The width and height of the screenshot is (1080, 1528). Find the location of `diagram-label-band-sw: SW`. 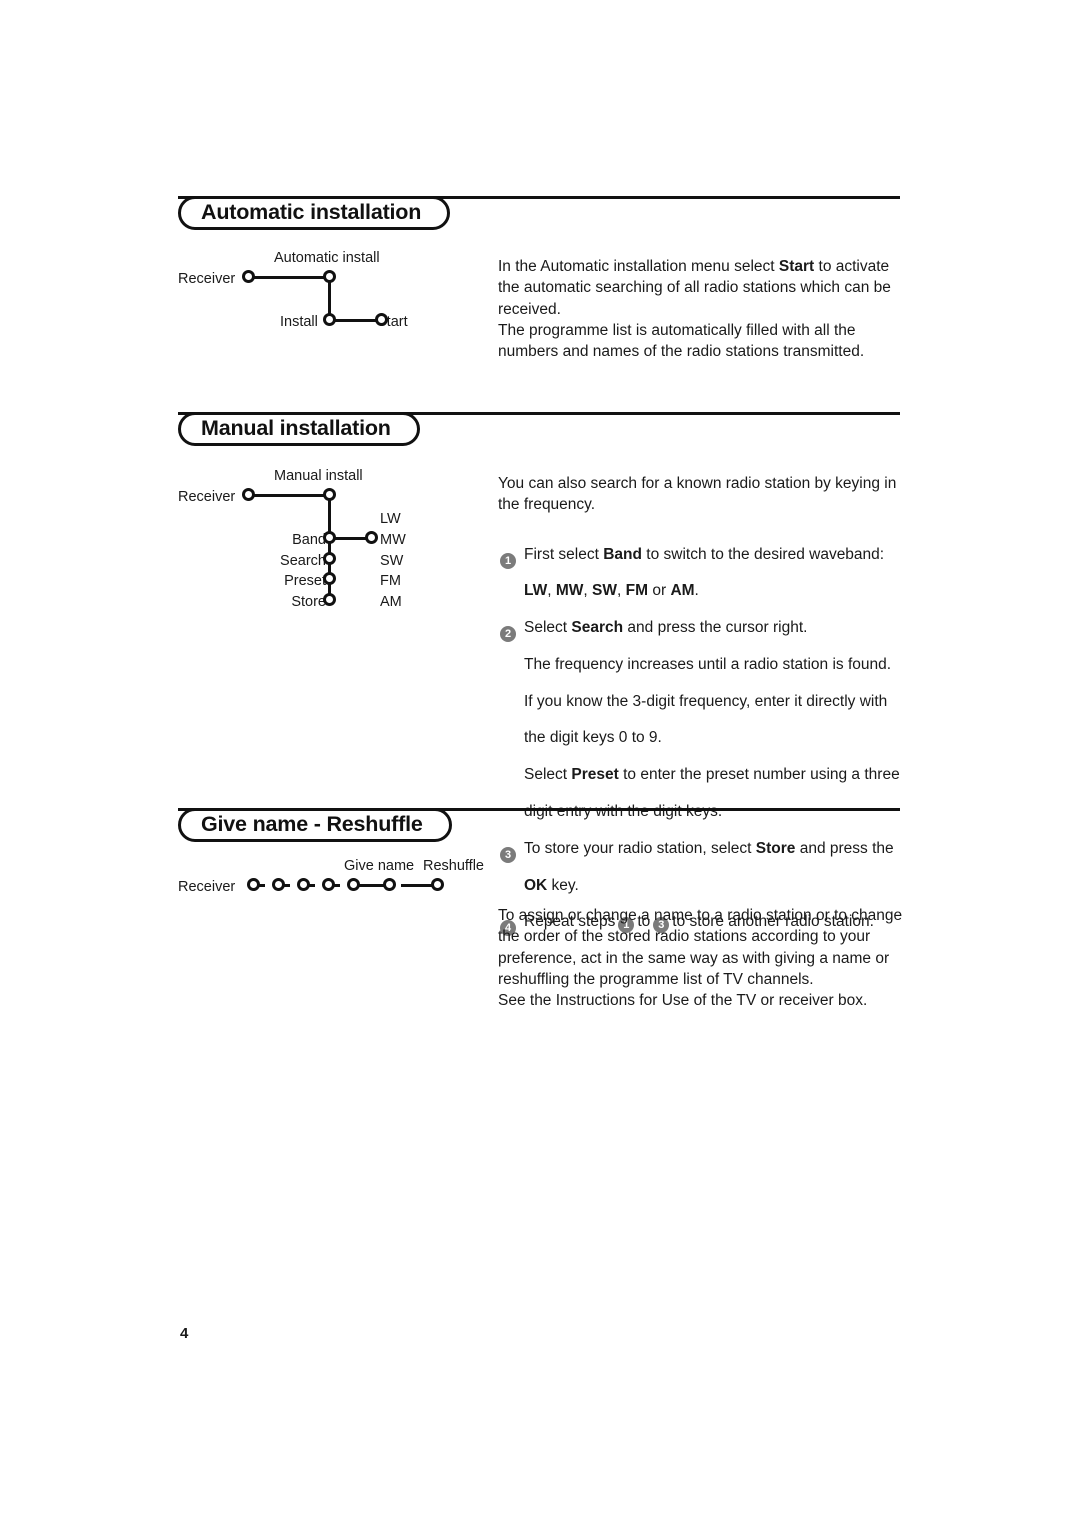

diagram-label-band-sw: SW is located at coordinates (392, 561).